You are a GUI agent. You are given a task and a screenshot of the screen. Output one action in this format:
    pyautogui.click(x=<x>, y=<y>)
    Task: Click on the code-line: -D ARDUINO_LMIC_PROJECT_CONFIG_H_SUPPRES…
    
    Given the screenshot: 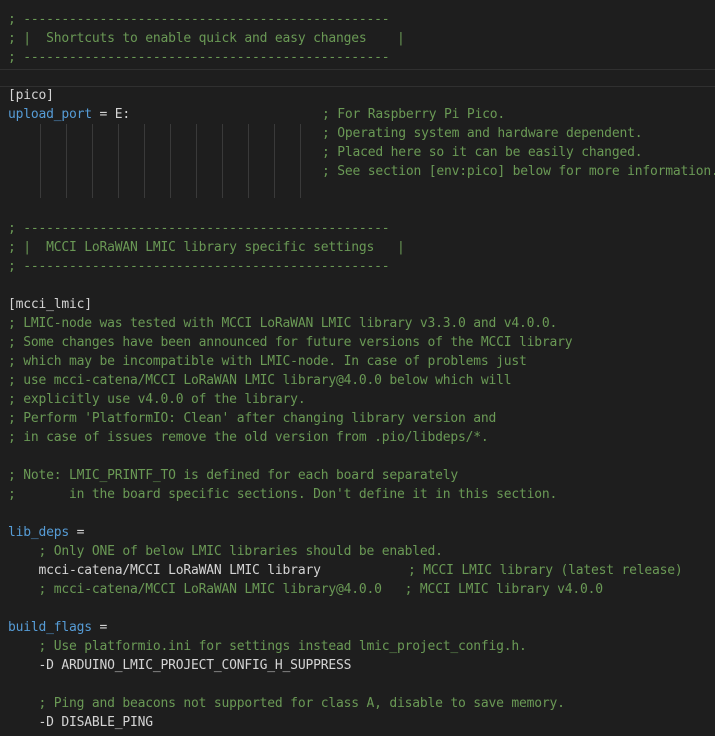 What is the action you would take?
    pyautogui.click(x=361, y=665)
    